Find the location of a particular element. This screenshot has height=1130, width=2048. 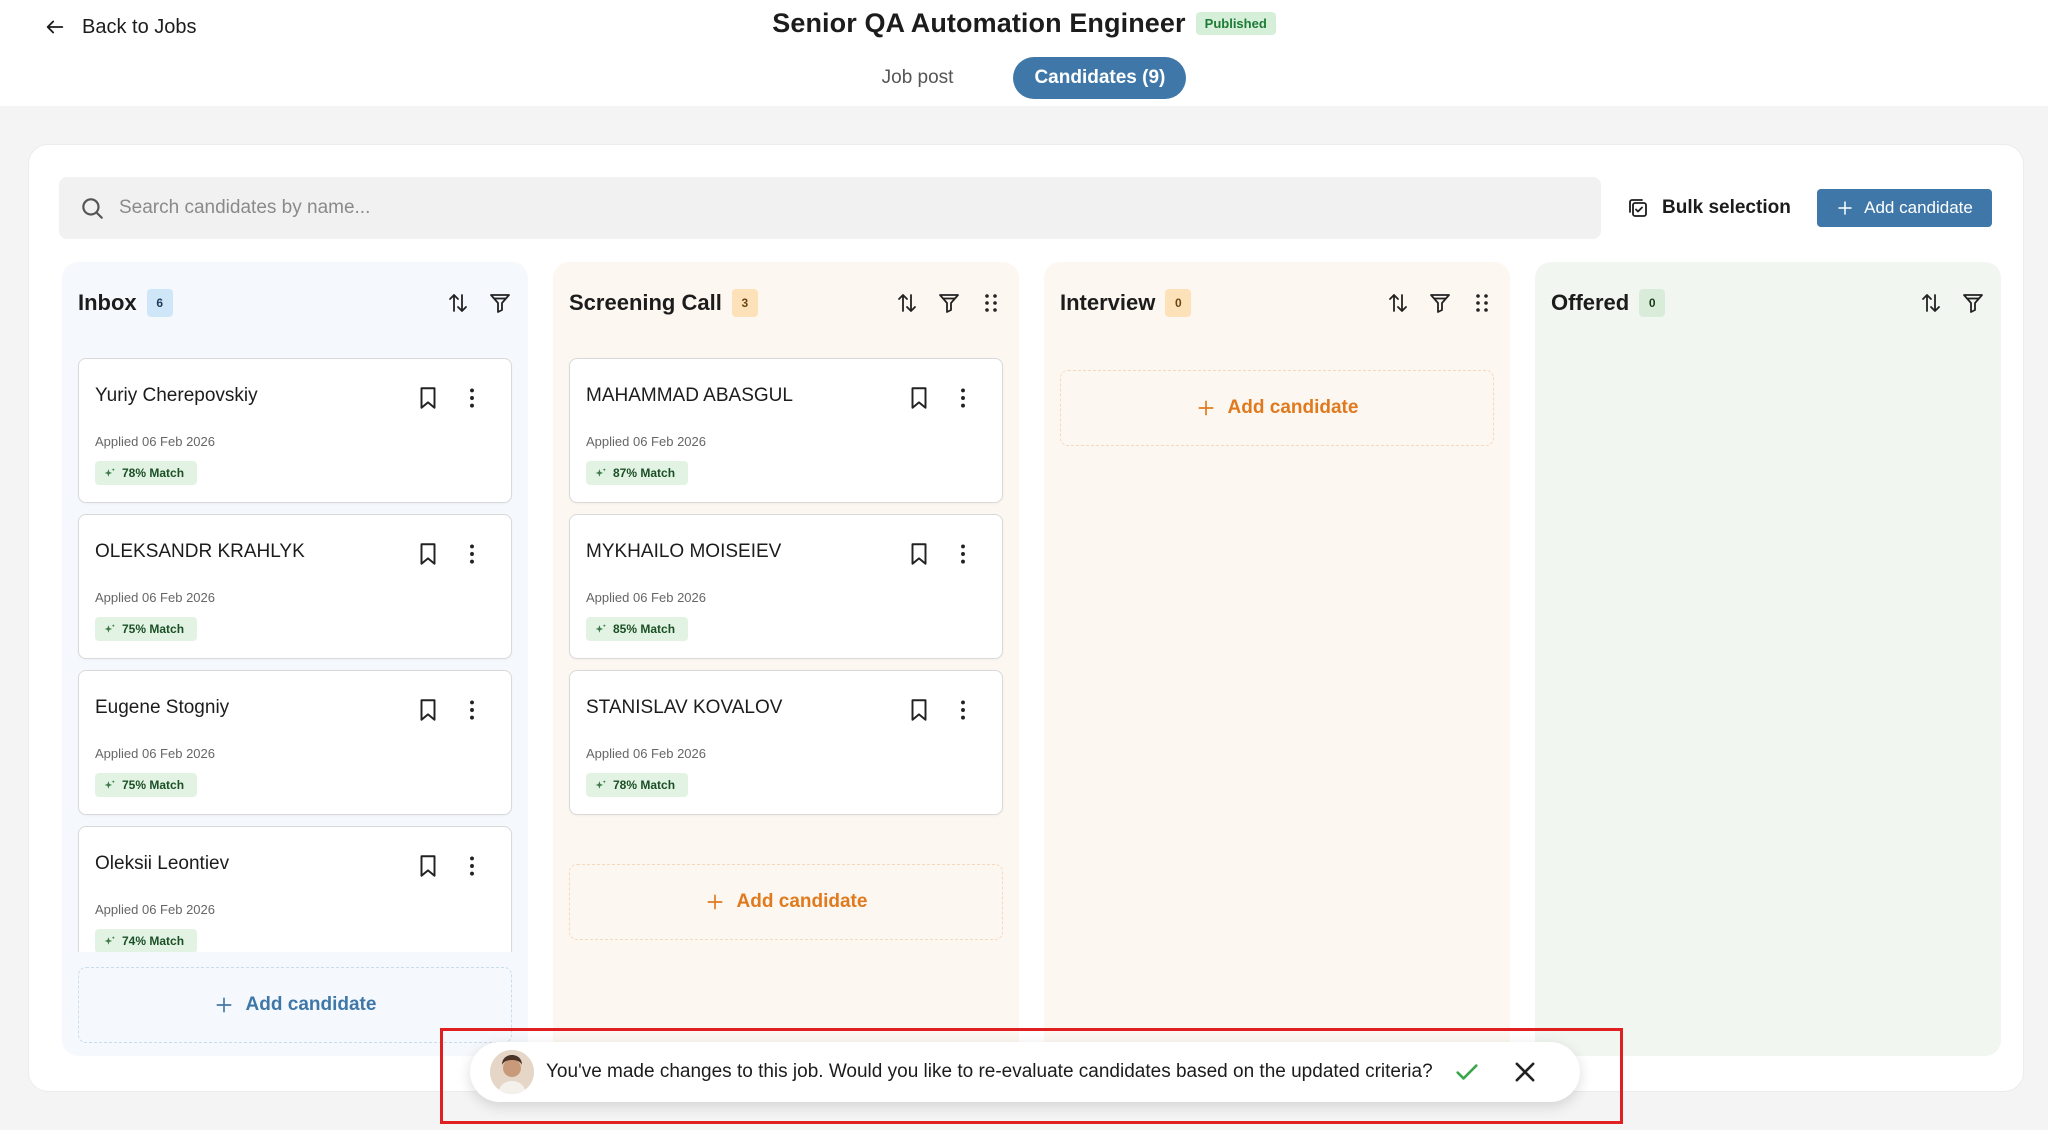

candidate-name: MYKHAILO MOISEIEV is located at coordinates (684, 551).